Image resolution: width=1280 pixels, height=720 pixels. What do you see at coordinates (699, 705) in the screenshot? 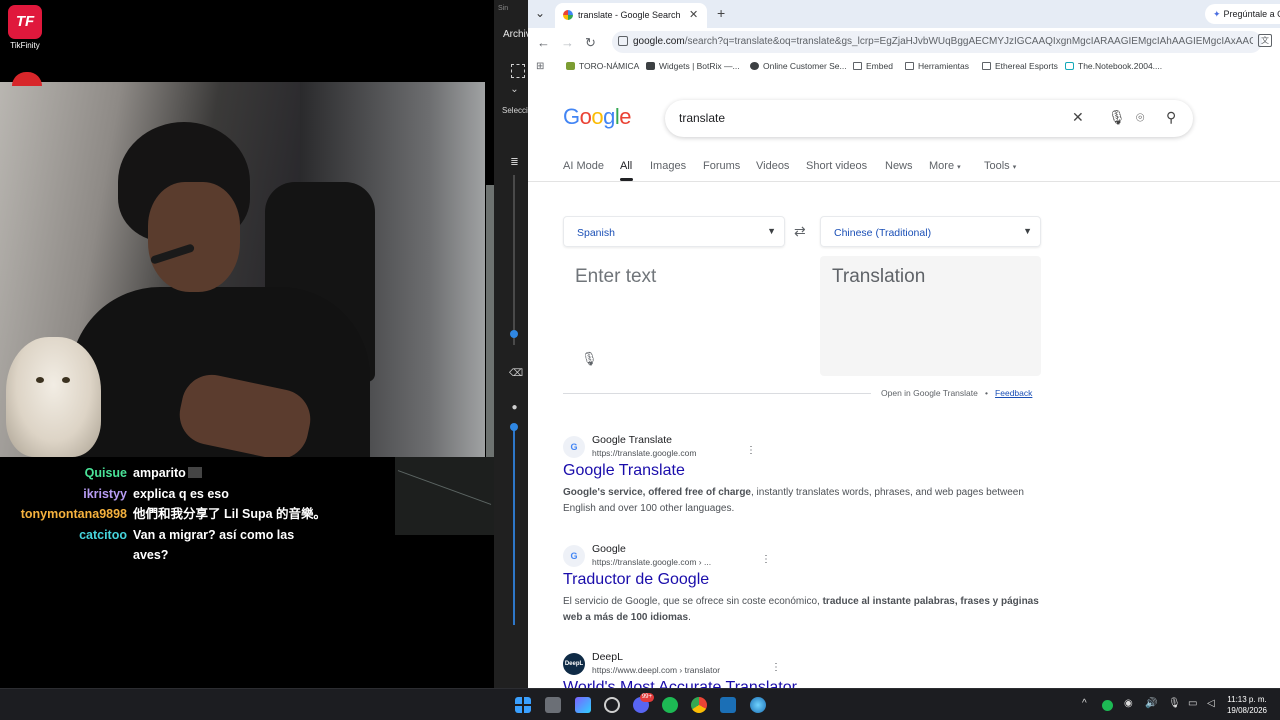
I see `chrome-icon` at bounding box center [699, 705].